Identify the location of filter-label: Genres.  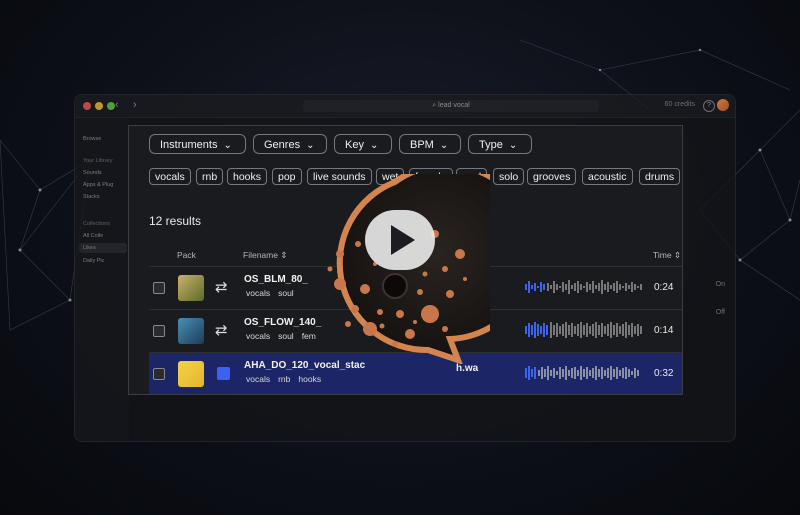
(282, 145).